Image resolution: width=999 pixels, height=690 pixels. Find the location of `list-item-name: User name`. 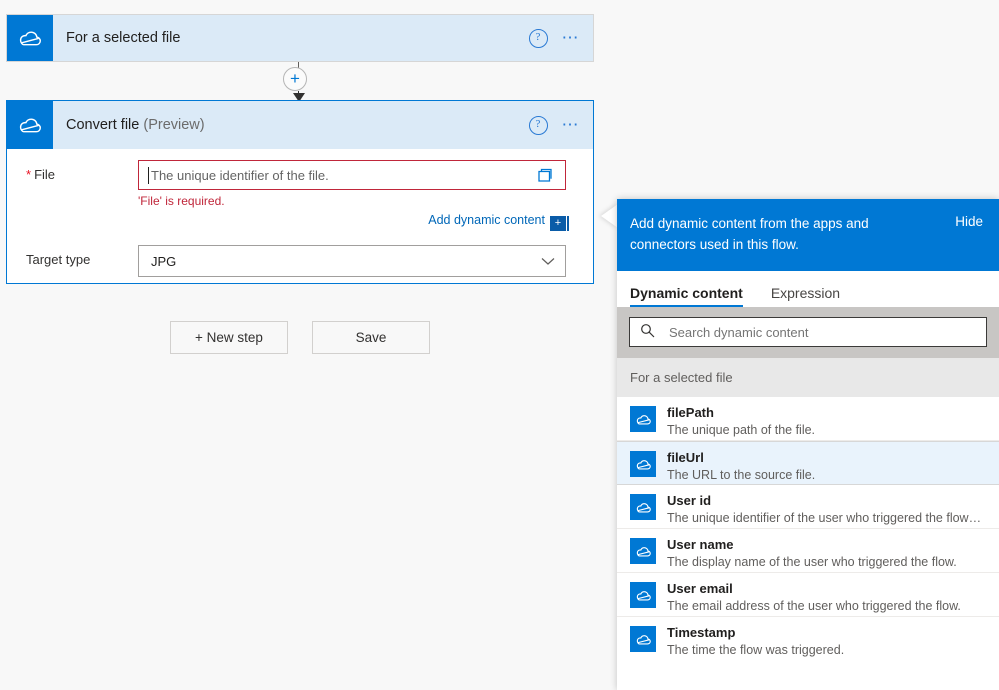

list-item-name: User name is located at coordinates (700, 544).